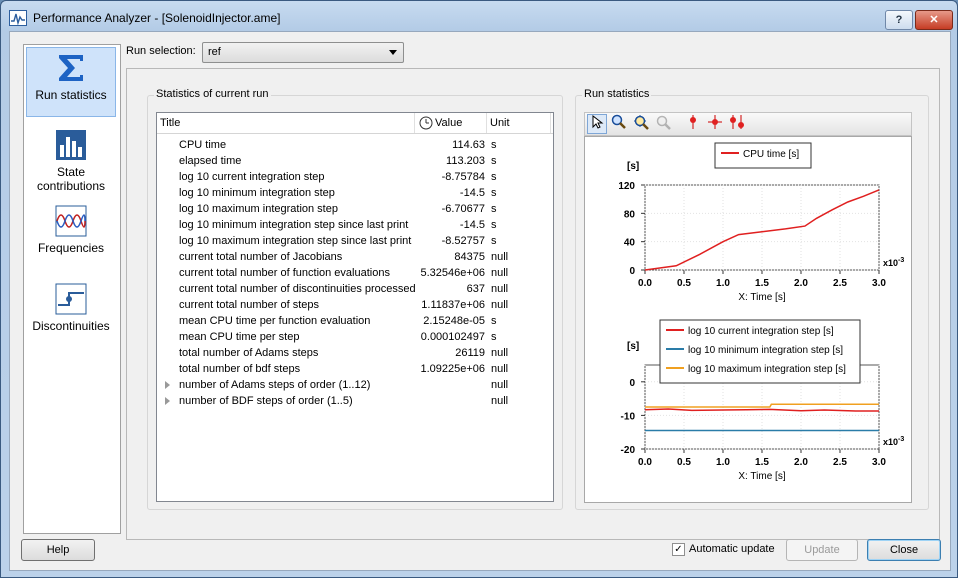 Image resolution: width=958 pixels, height=578 pixels. Describe the element at coordinates (355, 209) in the screenshot. I see `table-row: log 10 maximum integration step -6.70677 s` at that location.